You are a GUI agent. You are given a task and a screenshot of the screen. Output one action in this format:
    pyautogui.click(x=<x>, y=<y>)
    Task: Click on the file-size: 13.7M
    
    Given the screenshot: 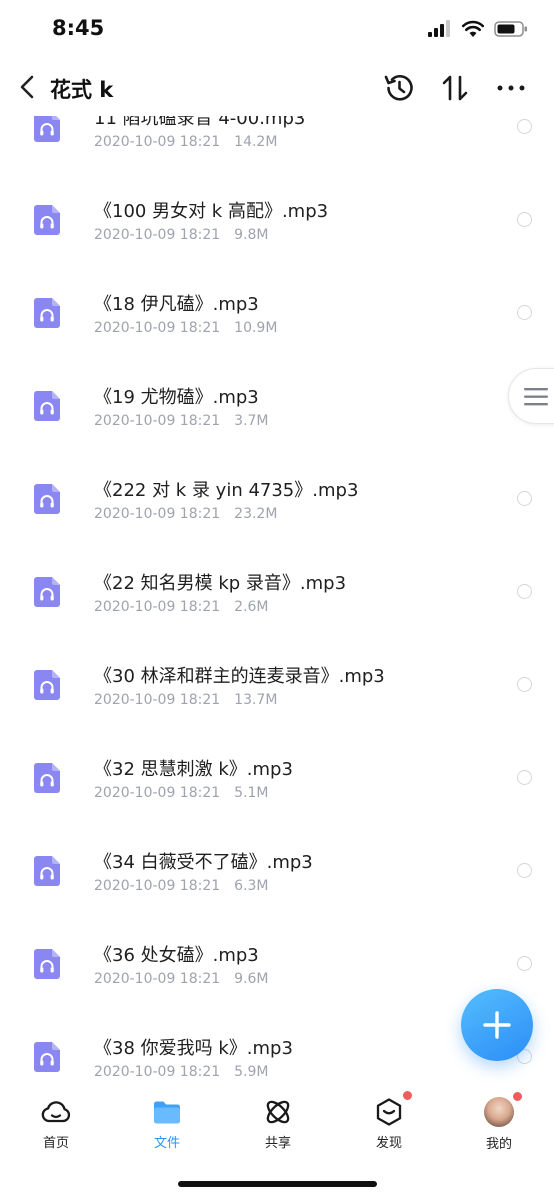 What is the action you would take?
    pyautogui.click(x=256, y=700)
    